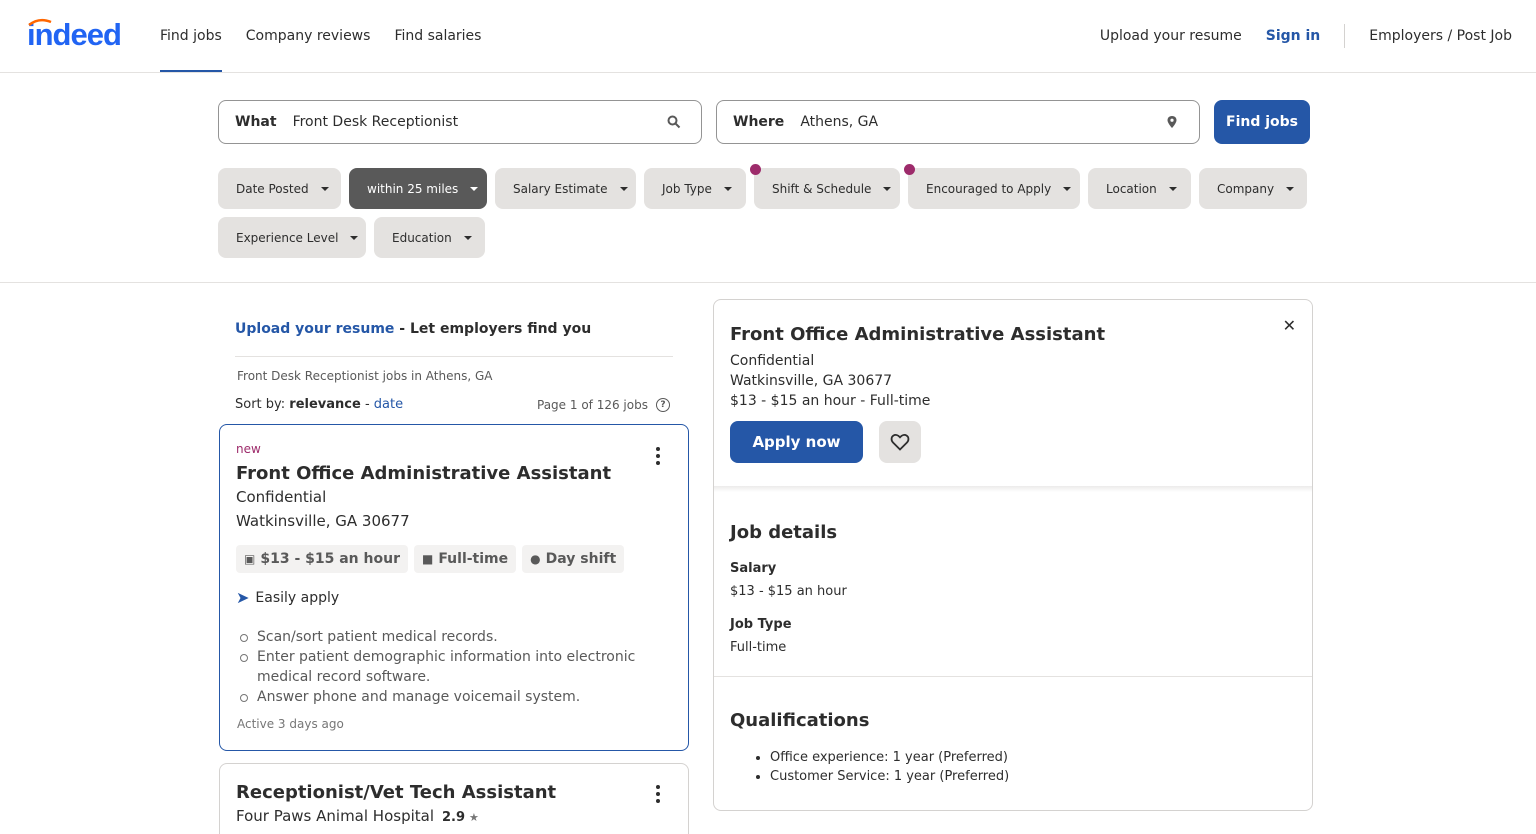  Describe the element at coordinates (889, 757) in the screenshot. I see `qualification-item: Office experience: 1 year (Preferred)` at that location.